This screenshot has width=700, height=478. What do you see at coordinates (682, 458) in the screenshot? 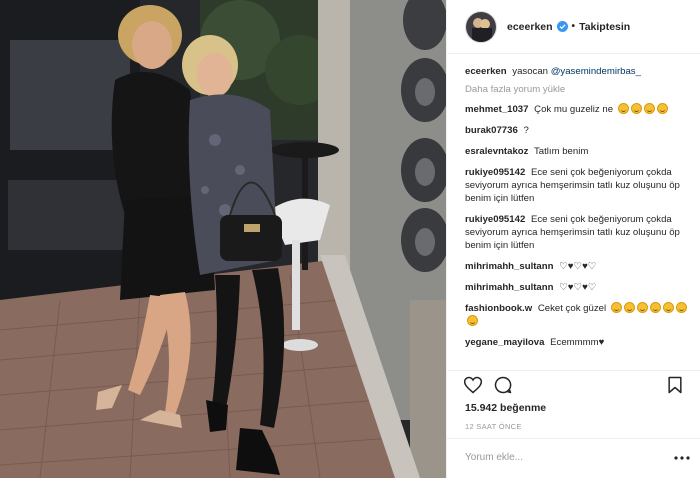
I see `more-options-icon` at bounding box center [682, 458].